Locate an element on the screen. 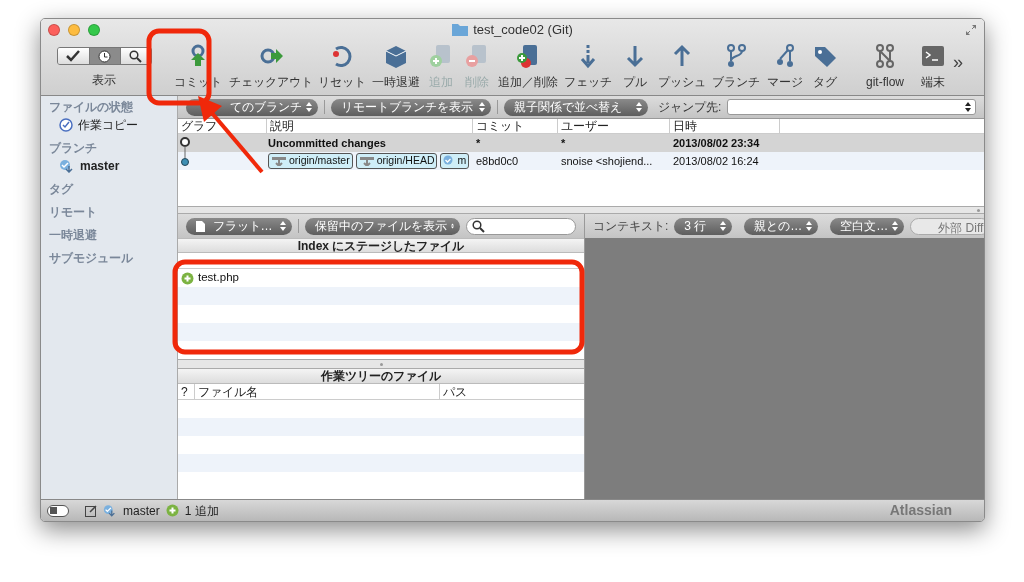  close-button is located at coordinates (54, 29).